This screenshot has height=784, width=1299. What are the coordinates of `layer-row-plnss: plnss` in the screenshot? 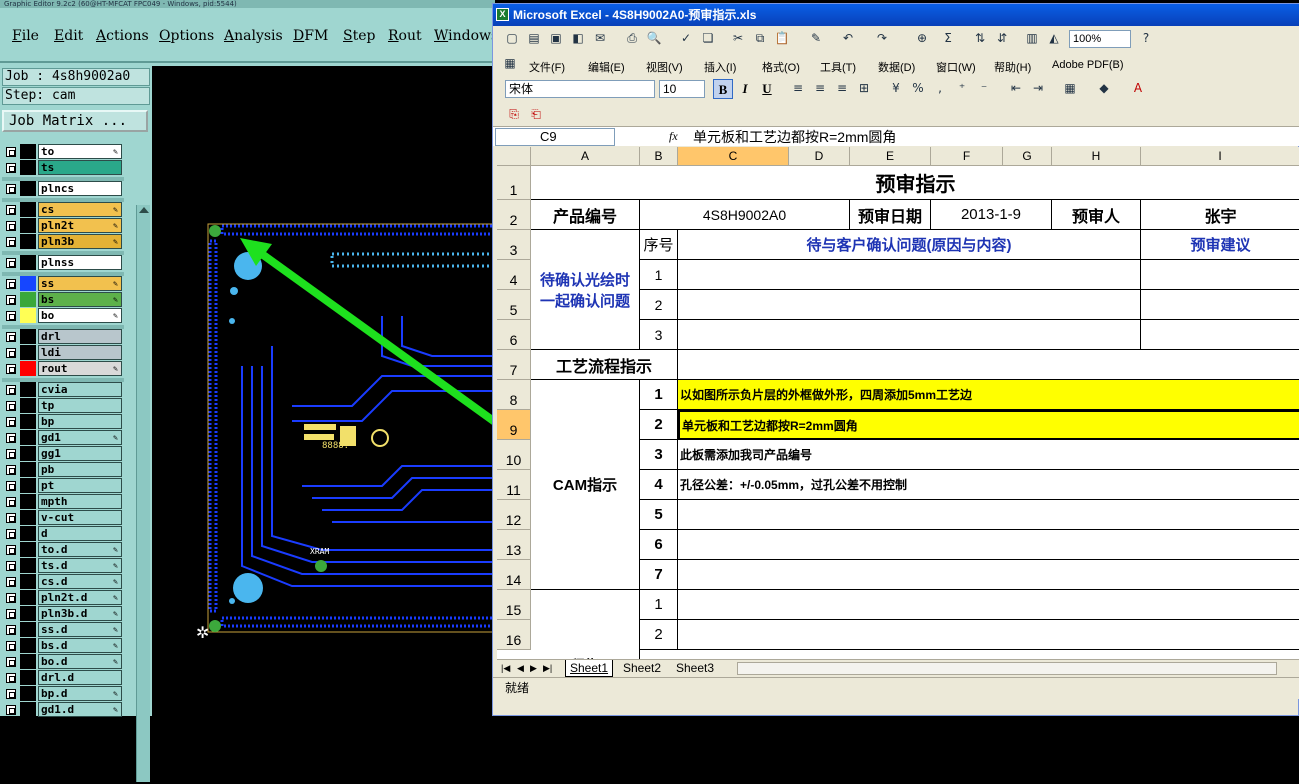 It's located at (63, 262).